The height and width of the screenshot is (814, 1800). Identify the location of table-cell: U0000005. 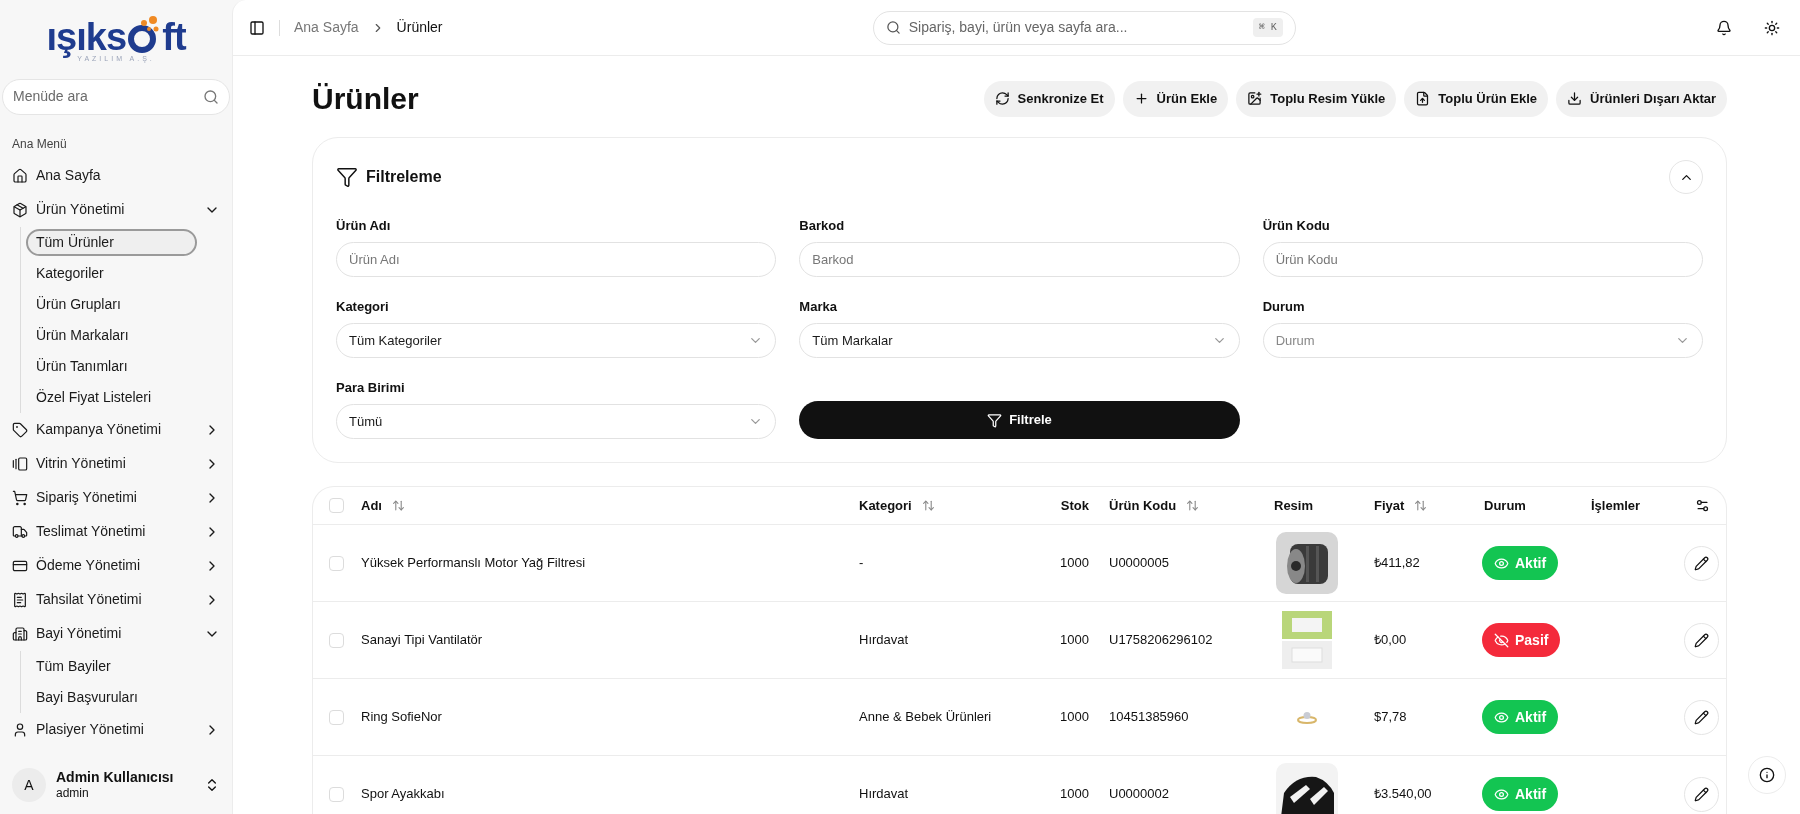
(1139, 563).